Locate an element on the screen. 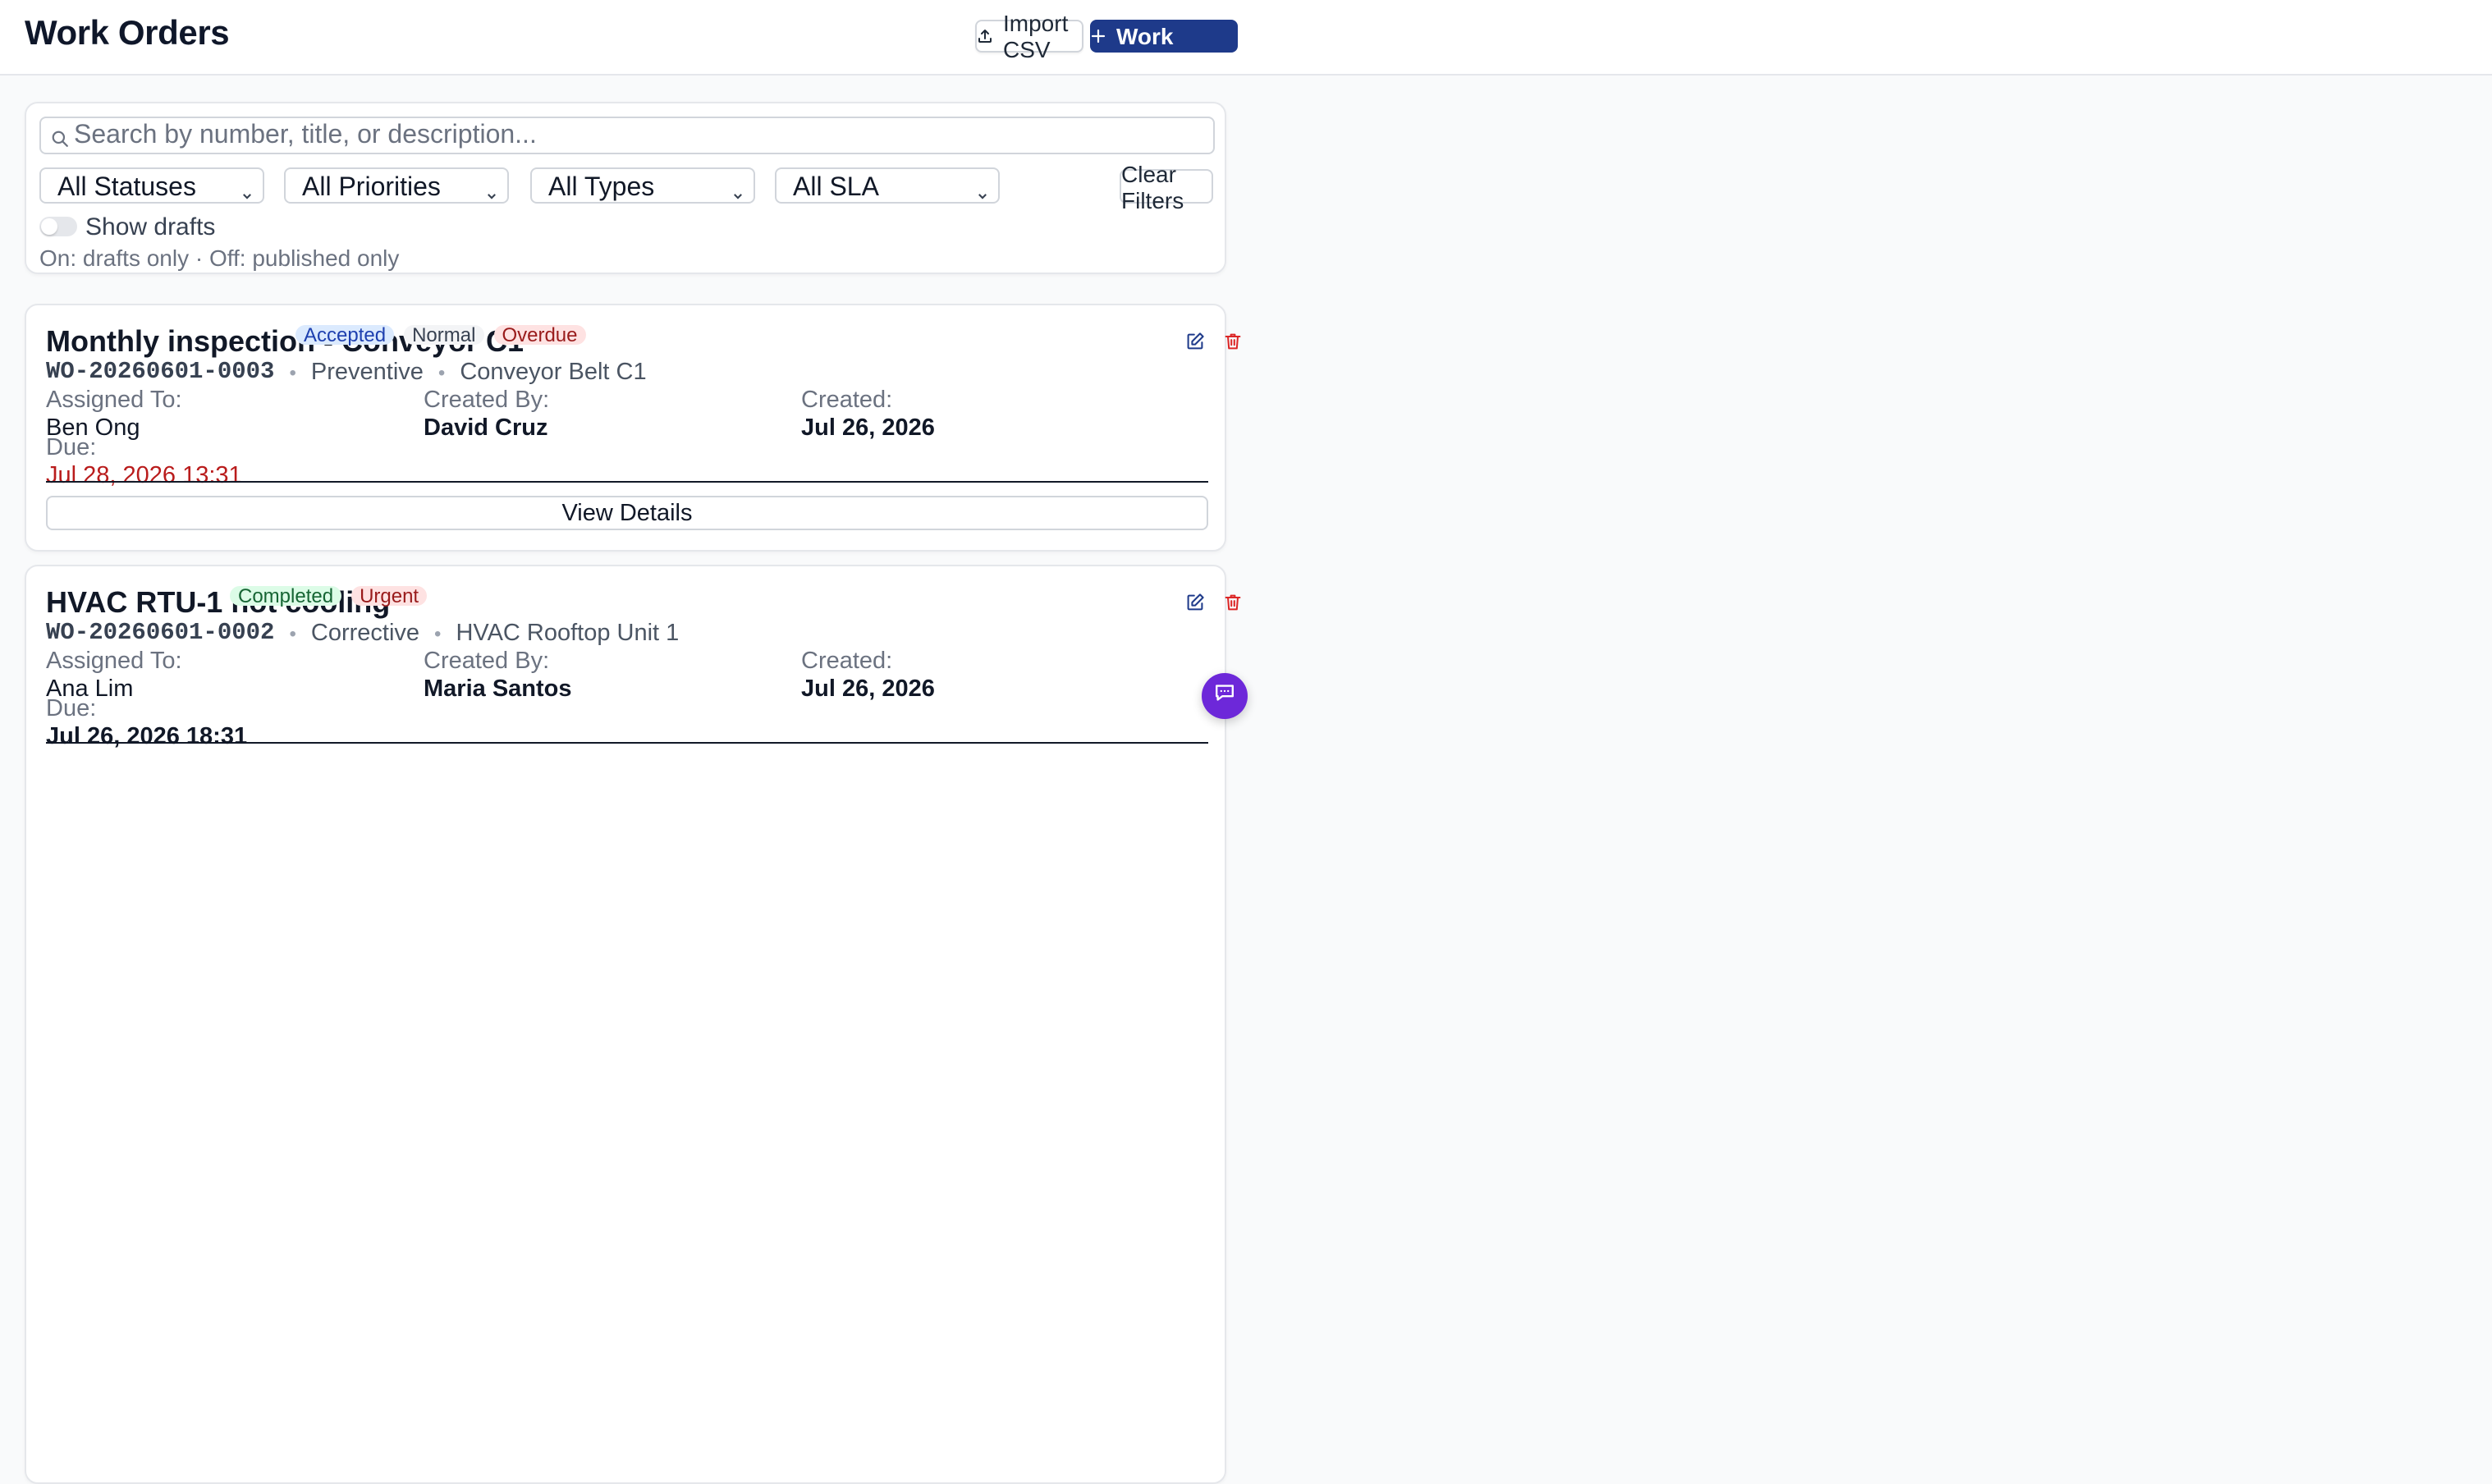 The height and width of the screenshot is (1484, 2492). work-order-number: WO-20260601-0003 is located at coordinates (160, 373).